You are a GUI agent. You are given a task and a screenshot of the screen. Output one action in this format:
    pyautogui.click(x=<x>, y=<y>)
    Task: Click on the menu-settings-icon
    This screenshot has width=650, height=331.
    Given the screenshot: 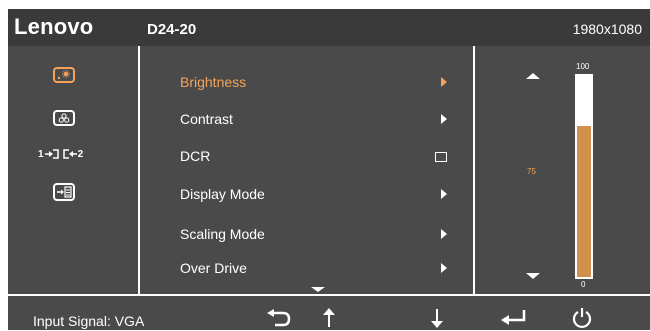 What is the action you would take?
    pyautogui.click(x=64, y=194)
    